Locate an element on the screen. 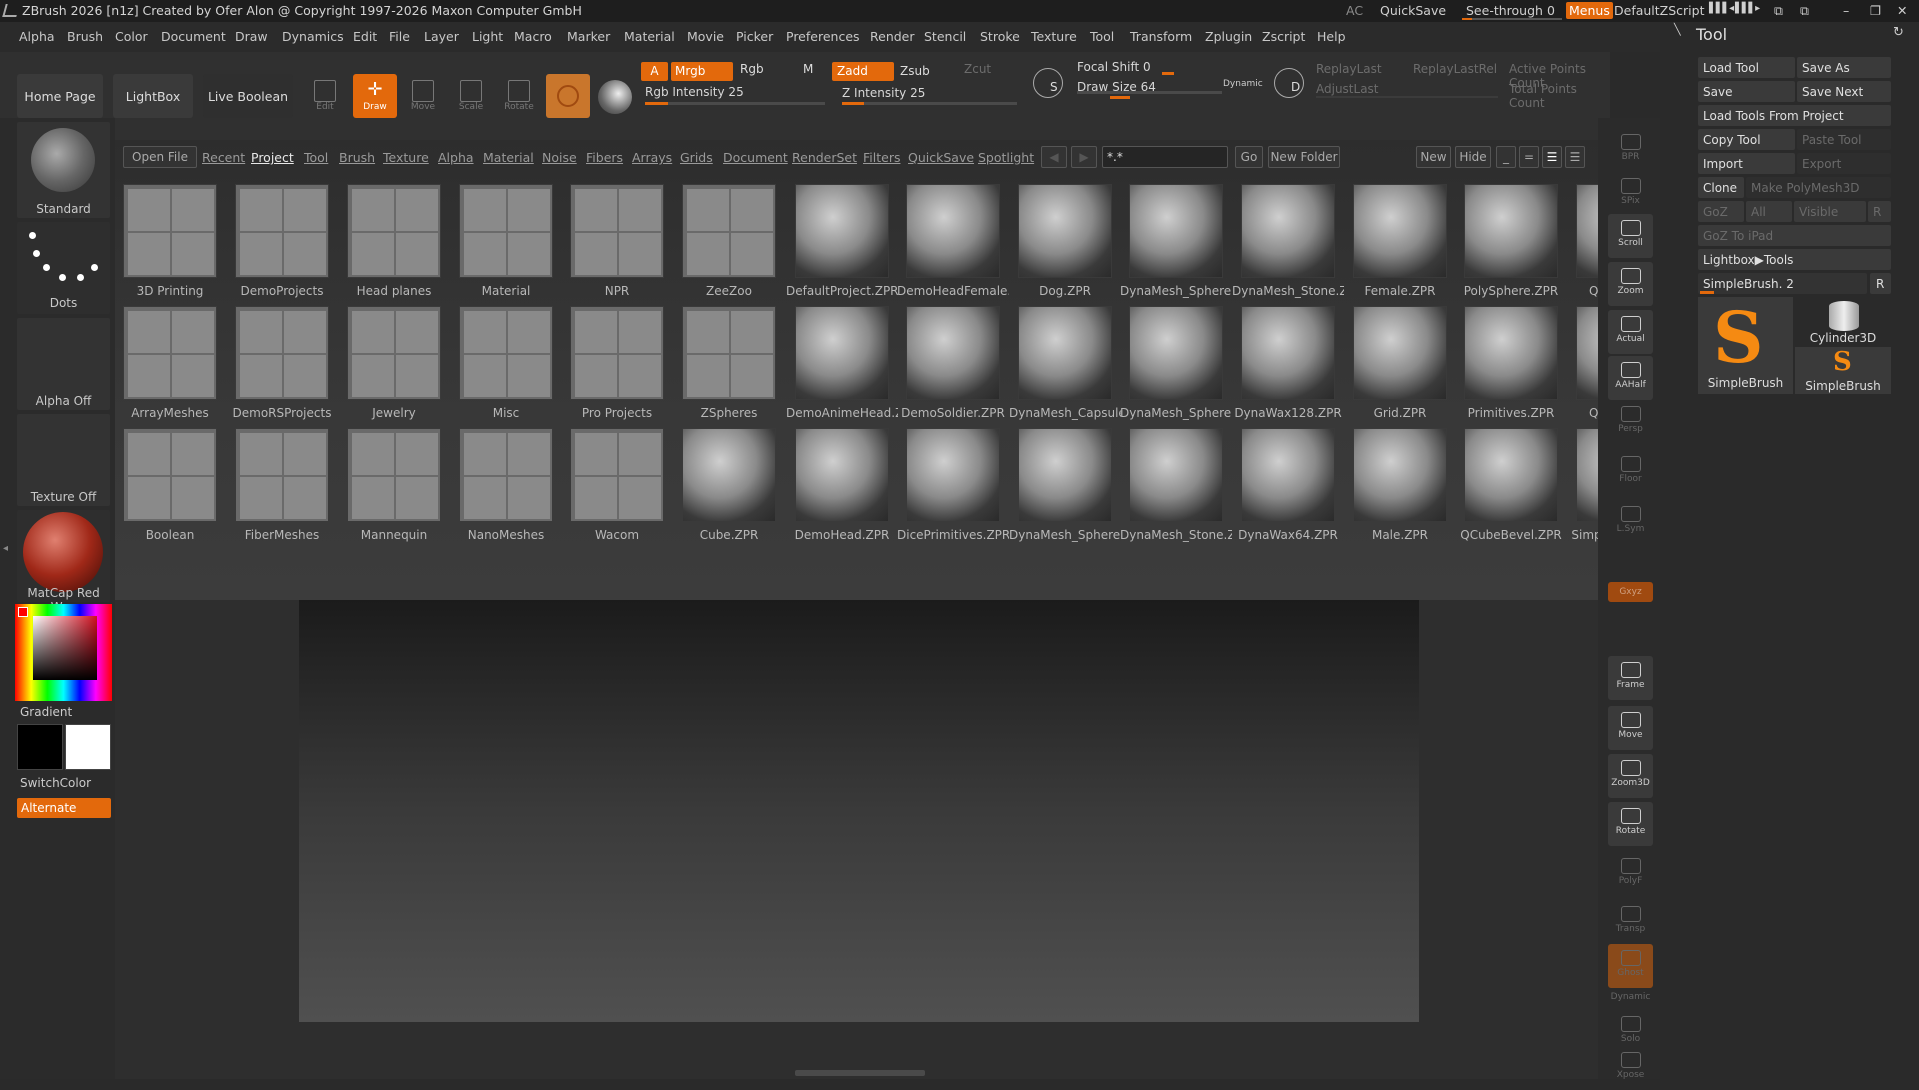 The image size is (1919, 1090). stroke-d-icon: D is located at coordinates (1289, 83).